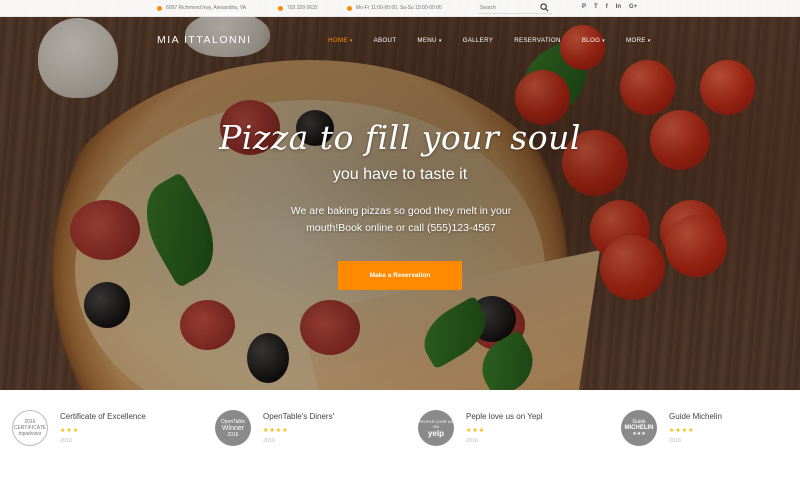 The image size is (800, 500). I want to click on phone-text: 703 329 0632, so click(302, 8).